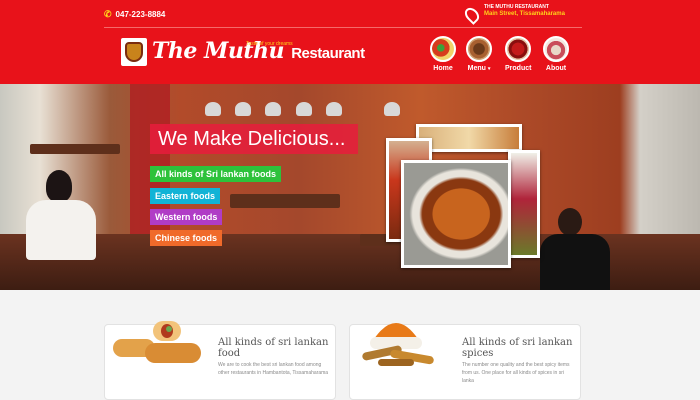 This screenshot has width=700, height=400. I want to click on chevron-down-icon: ▾, so click(489, 69).